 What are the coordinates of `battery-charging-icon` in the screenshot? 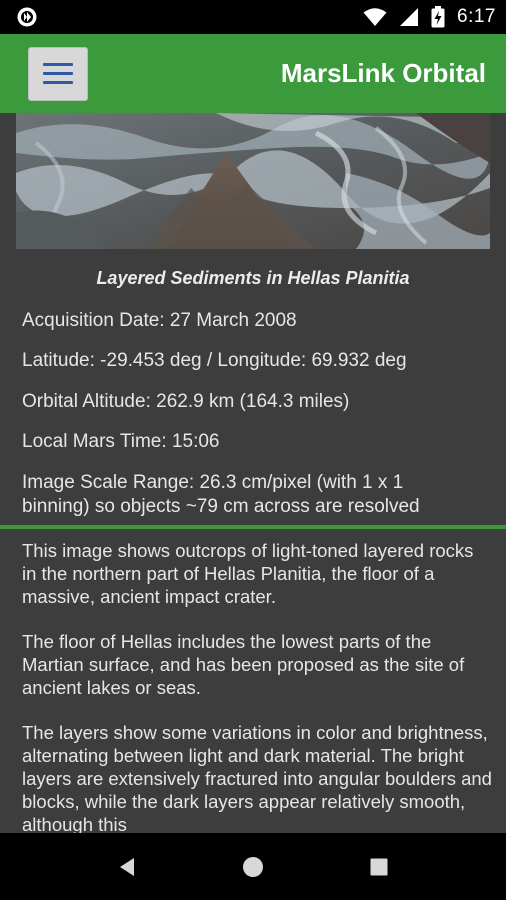 It's located at (438, 17).